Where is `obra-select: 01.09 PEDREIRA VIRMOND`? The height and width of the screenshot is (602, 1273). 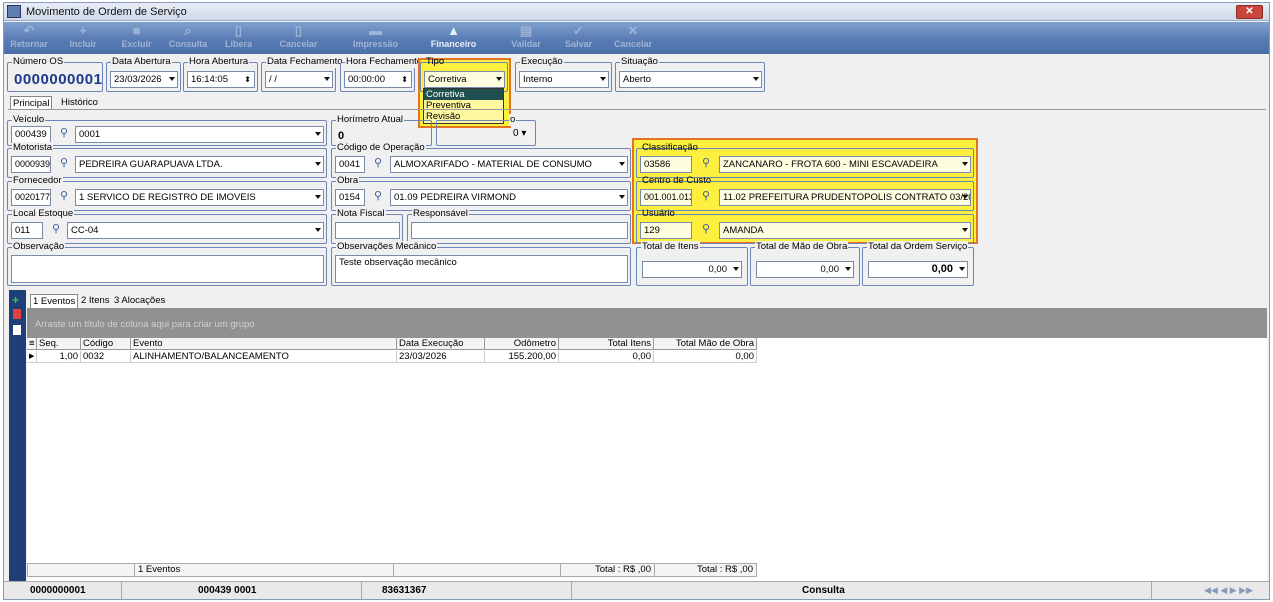 obra-select: 01.09 PEDREIRA VIRMOND is located at coordinates (509, 197).